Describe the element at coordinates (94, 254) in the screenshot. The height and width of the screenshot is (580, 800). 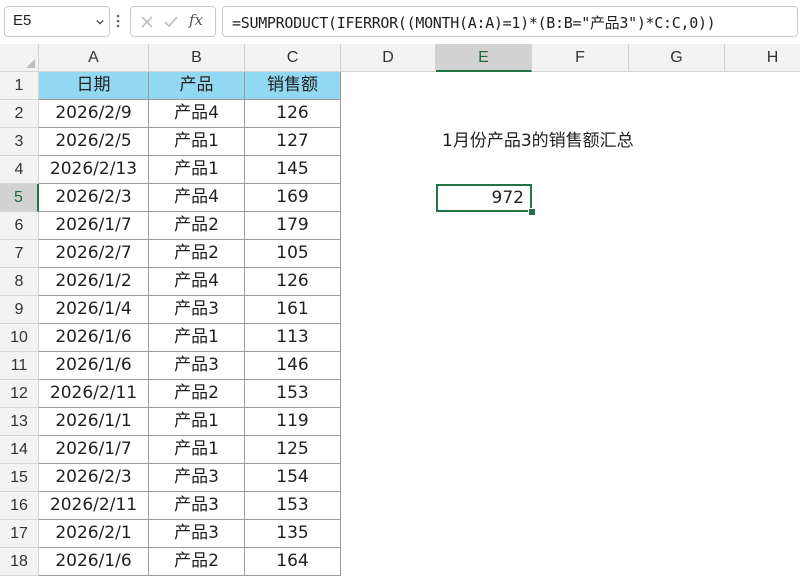
I see `table-cell: 2026/2/7` at that location.